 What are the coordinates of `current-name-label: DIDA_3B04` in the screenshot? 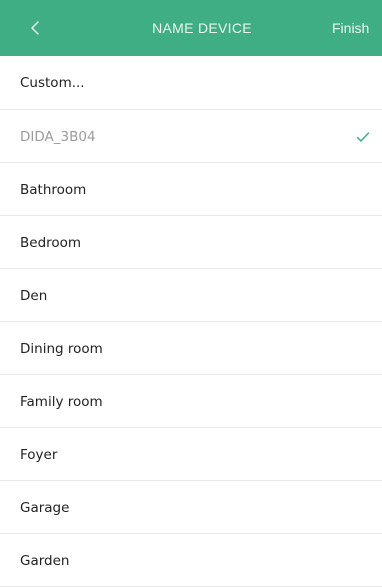 It's located at (58, 136).